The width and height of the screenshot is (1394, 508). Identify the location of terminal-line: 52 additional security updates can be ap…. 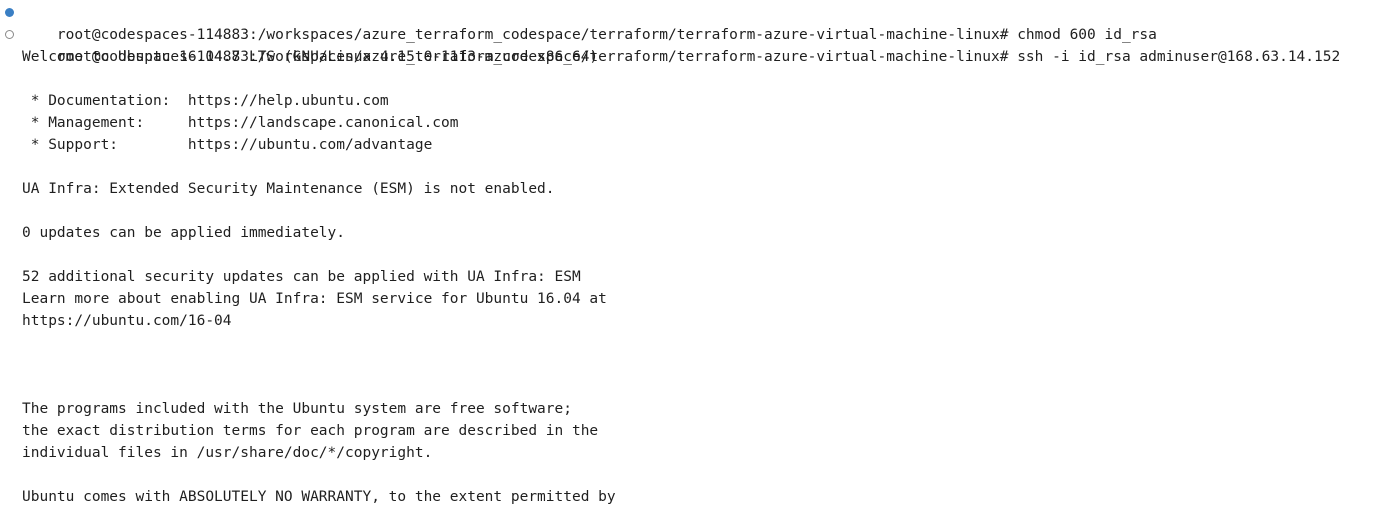
(697, 277).